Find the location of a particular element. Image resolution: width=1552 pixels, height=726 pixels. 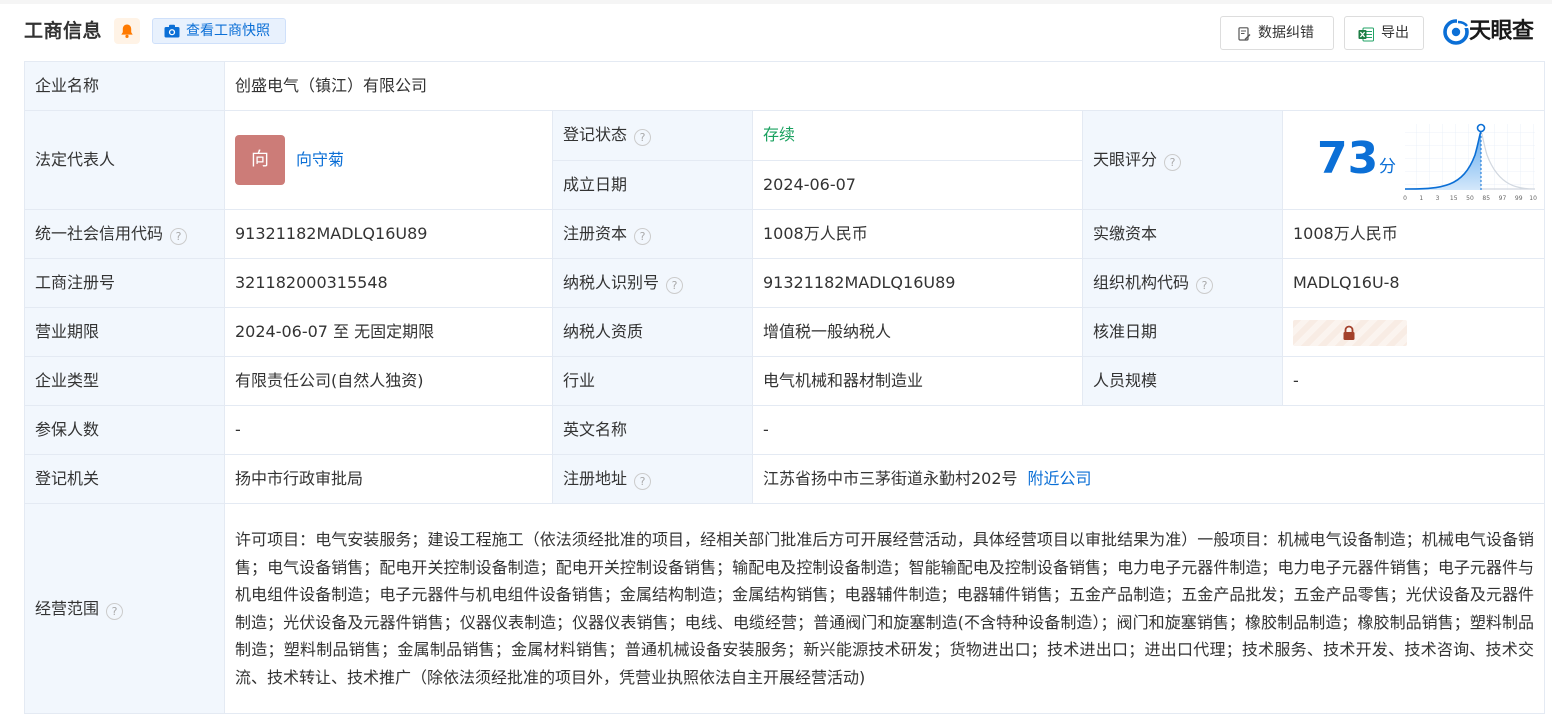

org-code-label: 组织机构代码 is located at coordinates (1141, 282).